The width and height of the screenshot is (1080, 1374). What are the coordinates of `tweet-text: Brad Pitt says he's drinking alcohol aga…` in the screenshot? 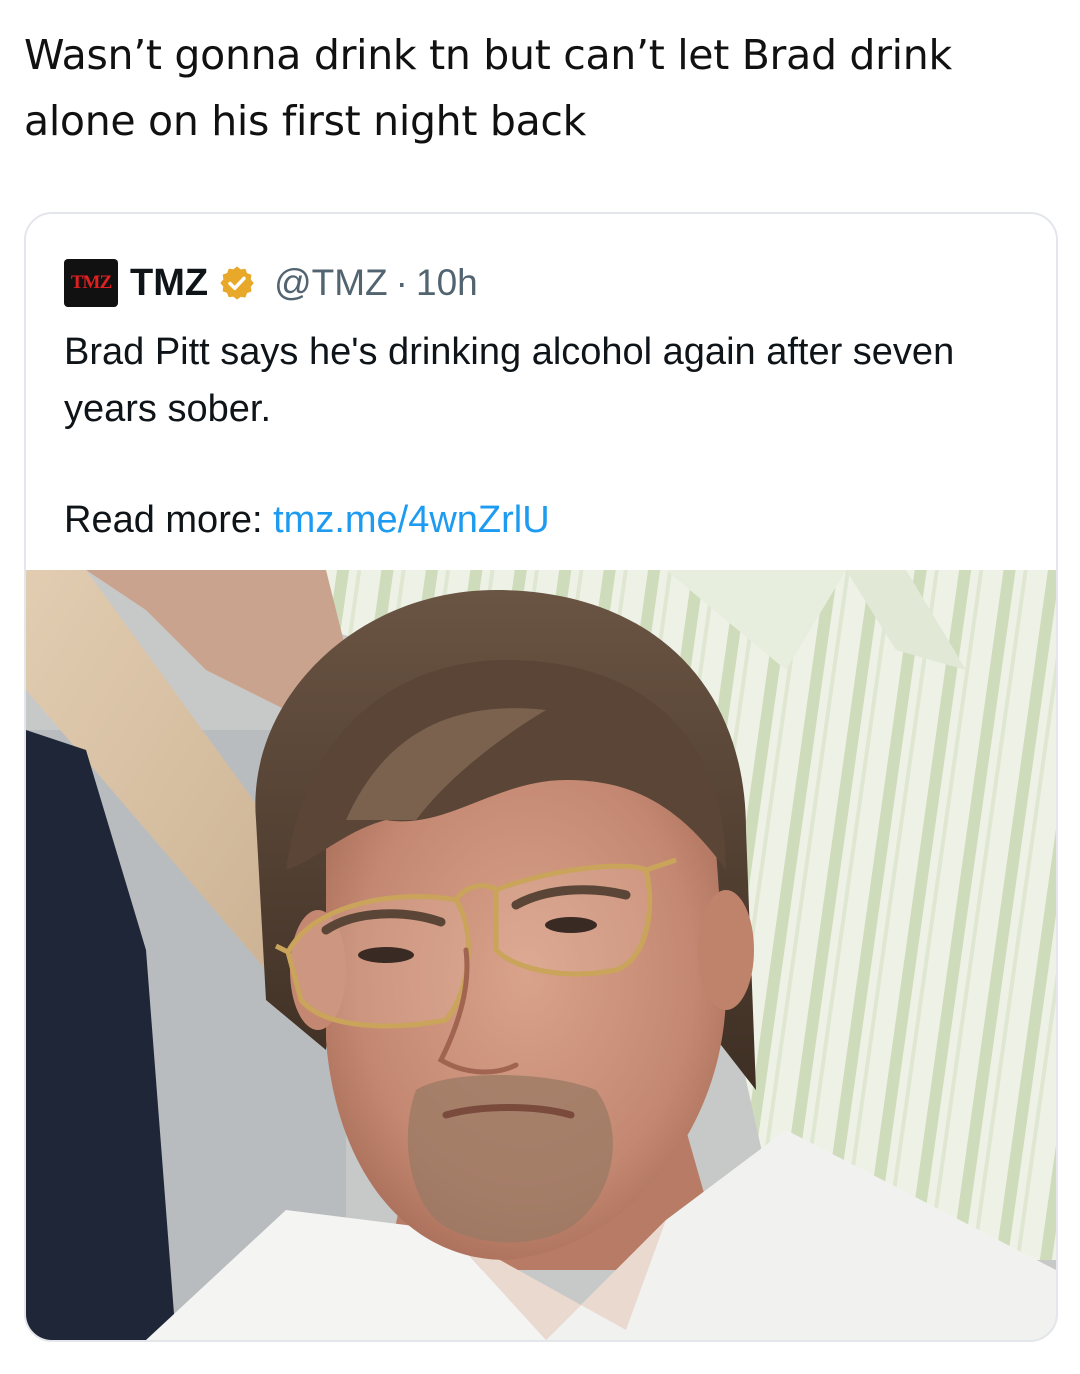 It's located at (509, 380).